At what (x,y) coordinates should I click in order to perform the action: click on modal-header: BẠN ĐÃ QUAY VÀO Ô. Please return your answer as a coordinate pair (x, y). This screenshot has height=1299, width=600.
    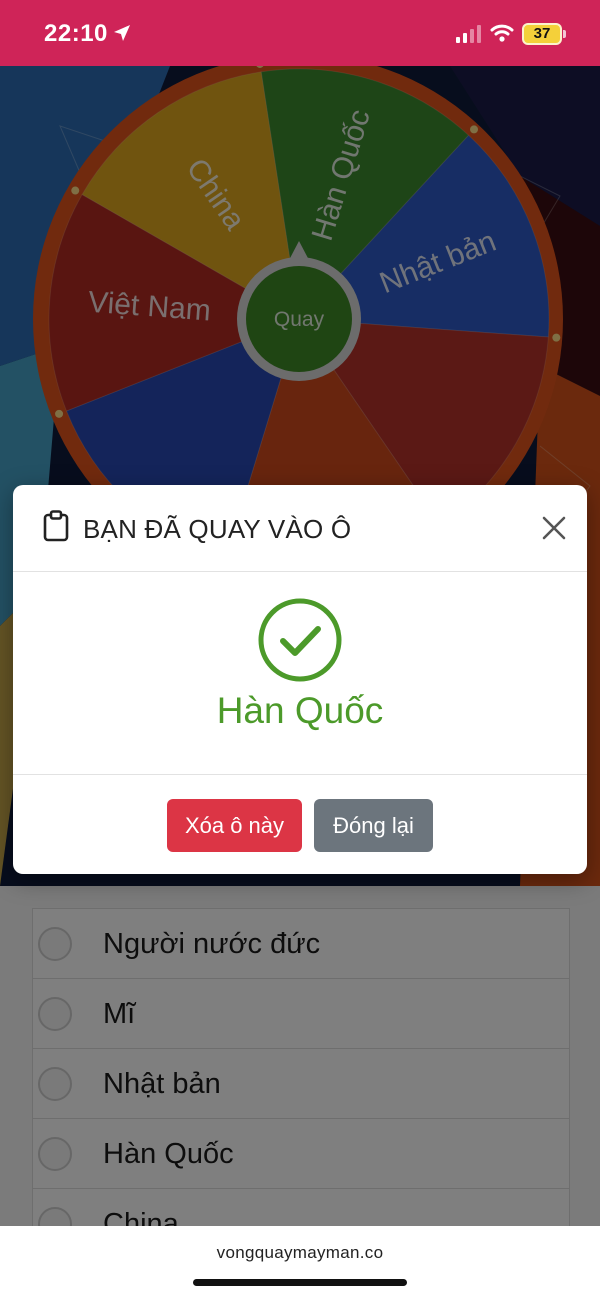
    Looking at the image, I should click on (300, 528).